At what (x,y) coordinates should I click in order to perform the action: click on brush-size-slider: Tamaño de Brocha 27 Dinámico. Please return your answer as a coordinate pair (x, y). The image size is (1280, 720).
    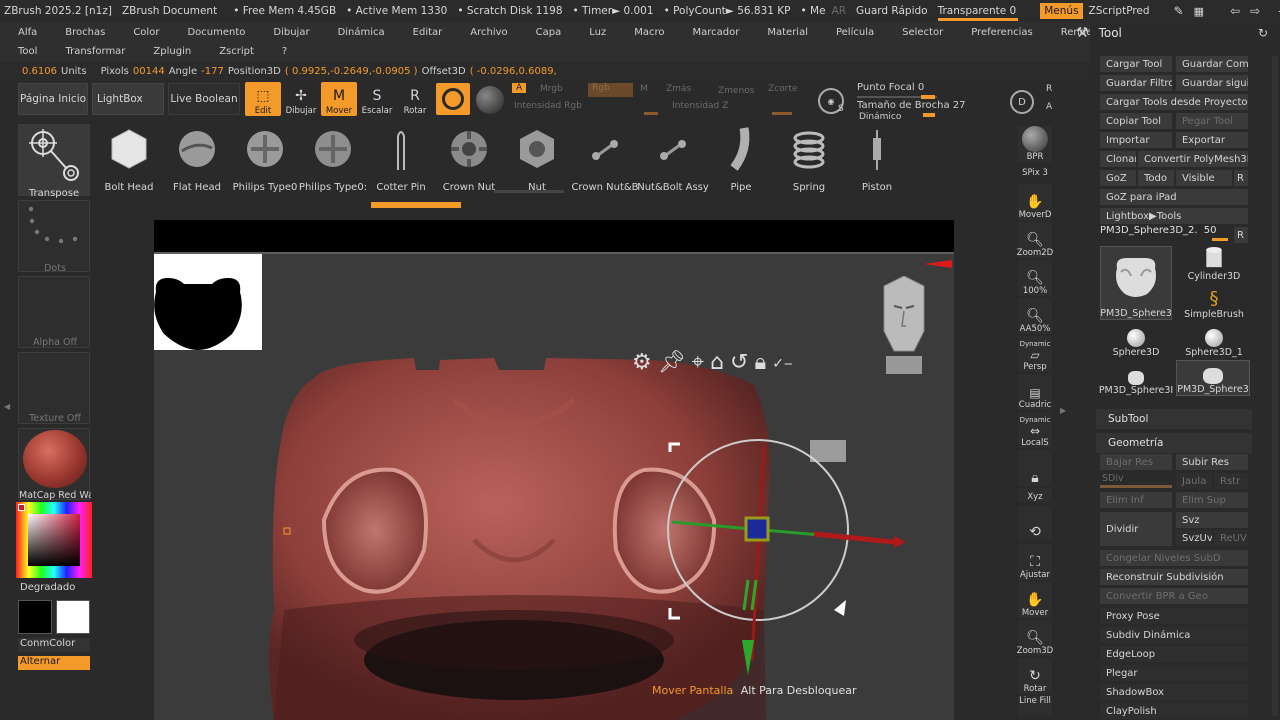
    Looking at the image, I should click on (932, 111).